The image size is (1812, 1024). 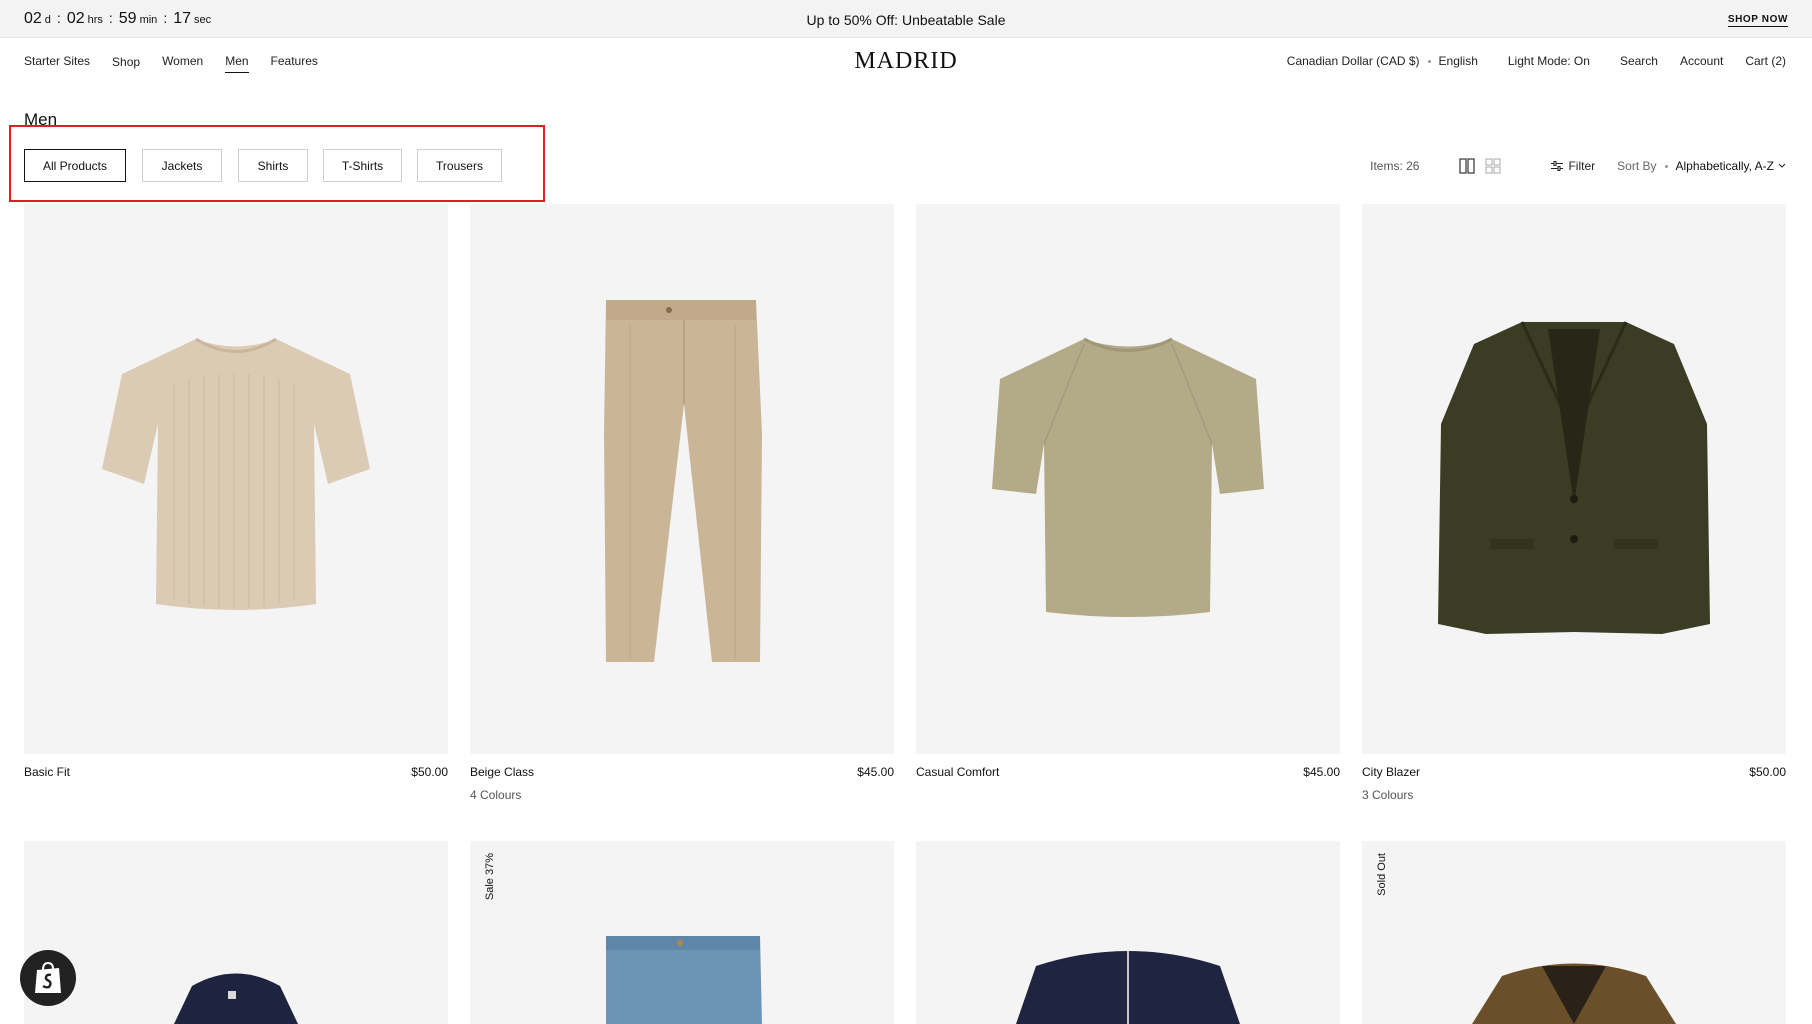 What do you see at coordinates (490, 877) in the screenshot?
I see `sale-badge: Sale 37%` at bounding box center [490, 877].